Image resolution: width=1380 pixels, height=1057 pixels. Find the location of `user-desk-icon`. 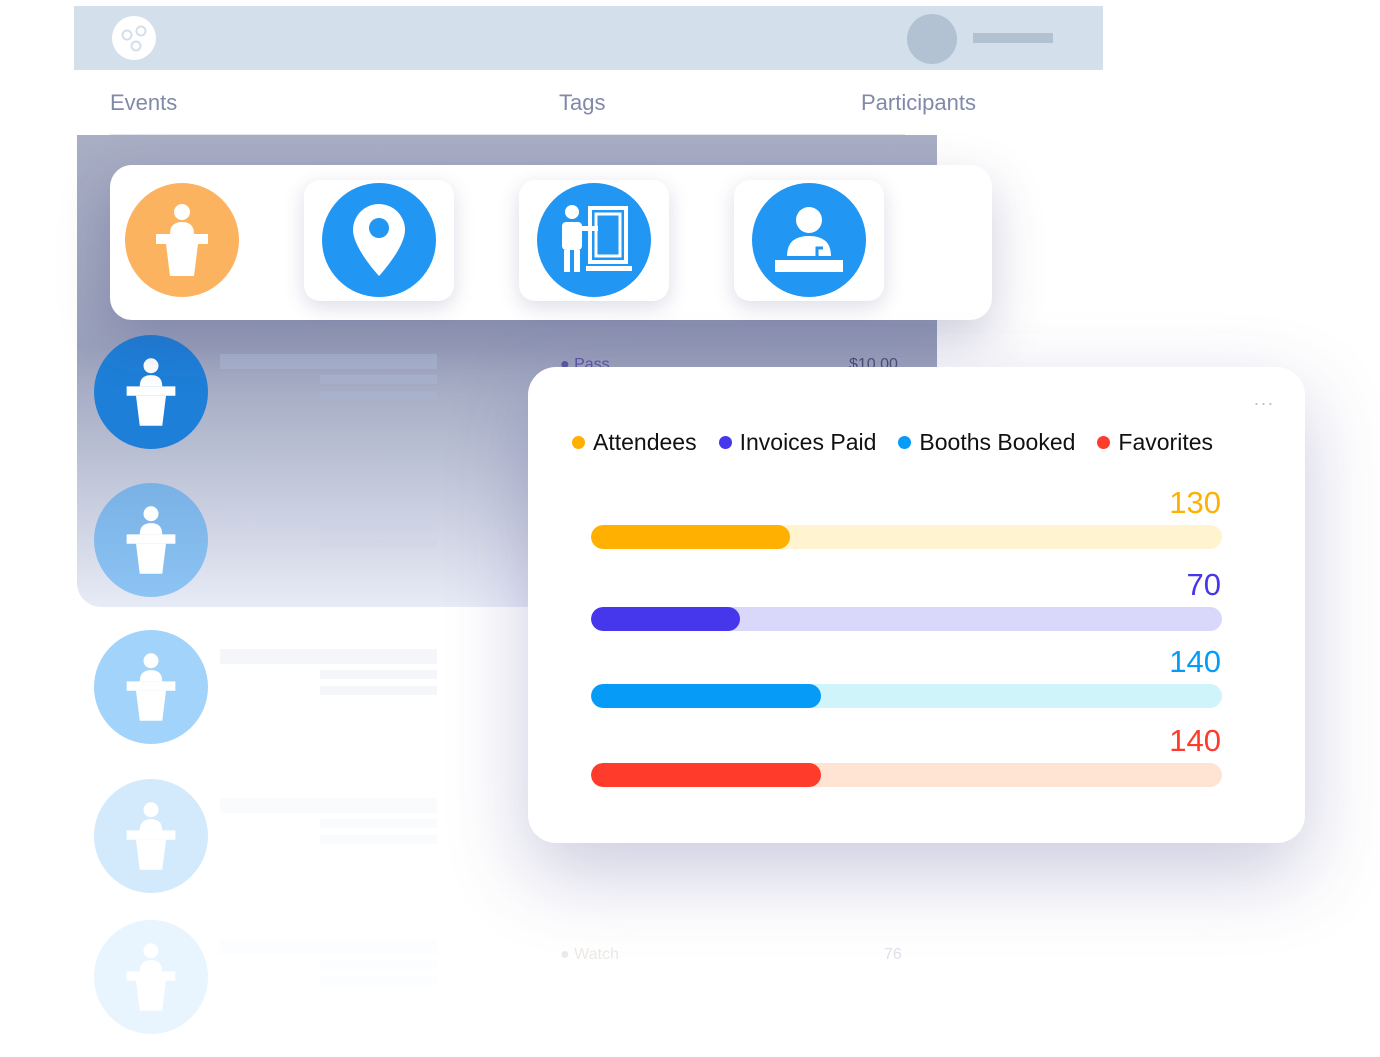

user-desk-icon is located at coordinates (809, 239).